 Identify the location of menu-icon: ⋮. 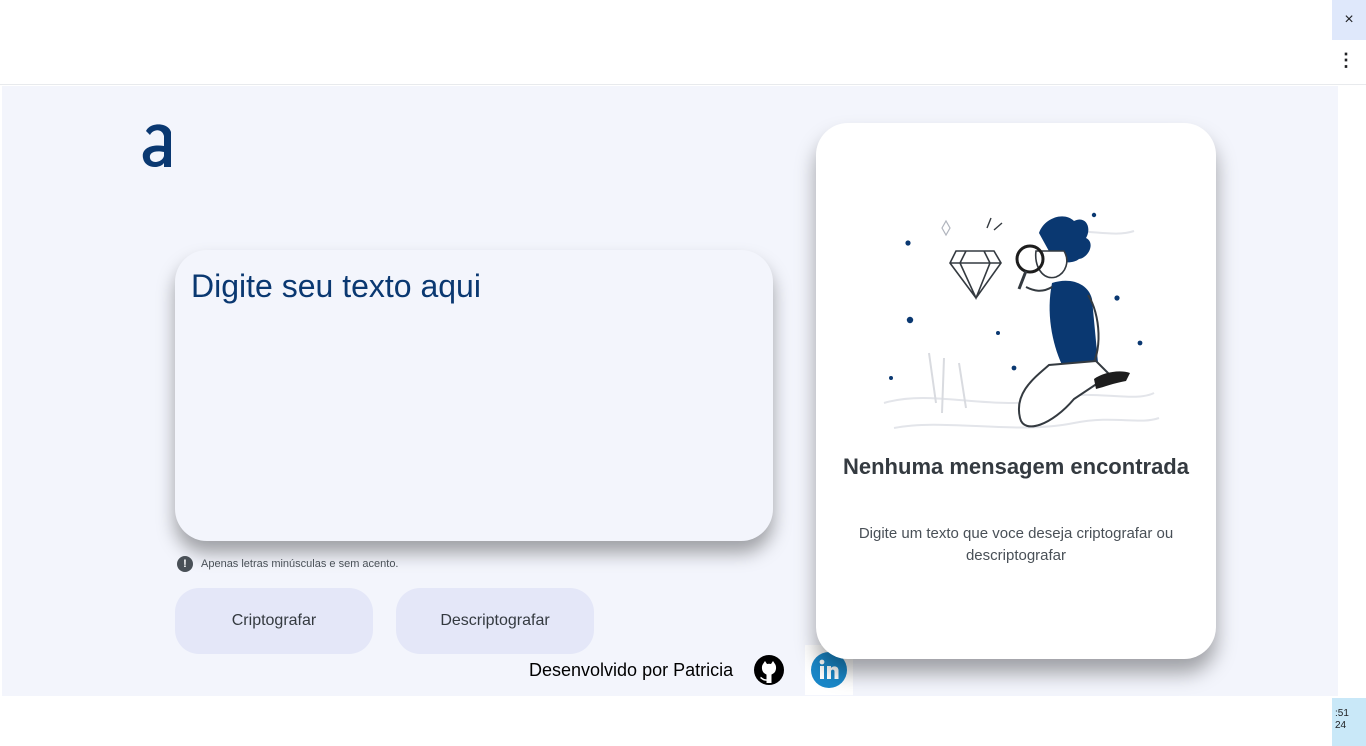
(1346, 60).